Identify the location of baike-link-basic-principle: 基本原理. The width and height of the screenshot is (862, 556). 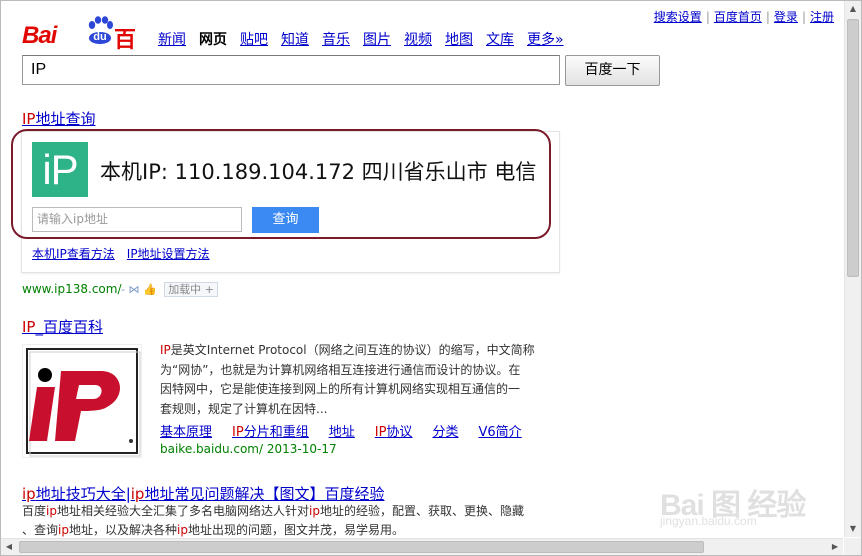
(191, 432).